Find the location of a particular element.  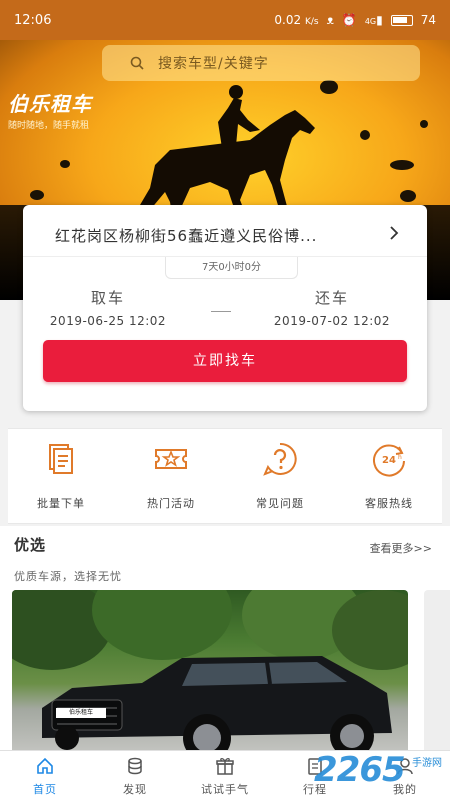

chevron-right-icon is located at coordinates (394, 233).